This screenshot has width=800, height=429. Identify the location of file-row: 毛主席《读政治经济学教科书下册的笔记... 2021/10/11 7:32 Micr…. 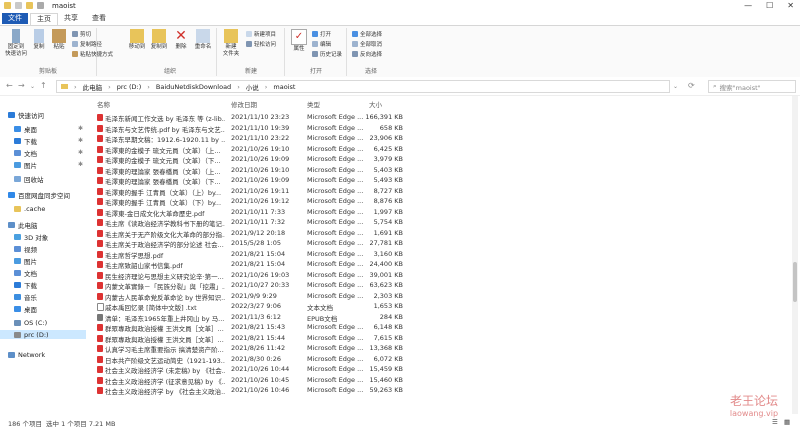
(441, 222).